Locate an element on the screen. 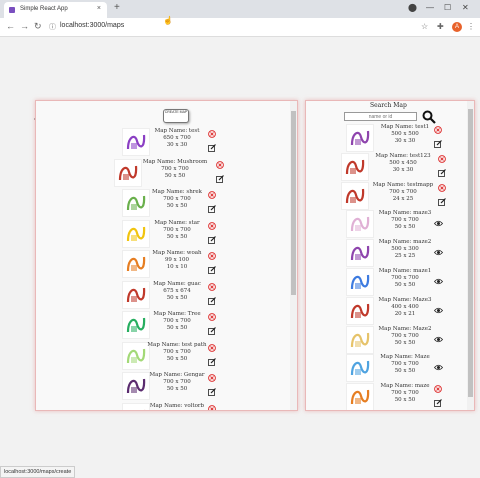  map-info: Map Name: testmapp 700 x 700 24 x 25 is located at coordinates (403, 192).